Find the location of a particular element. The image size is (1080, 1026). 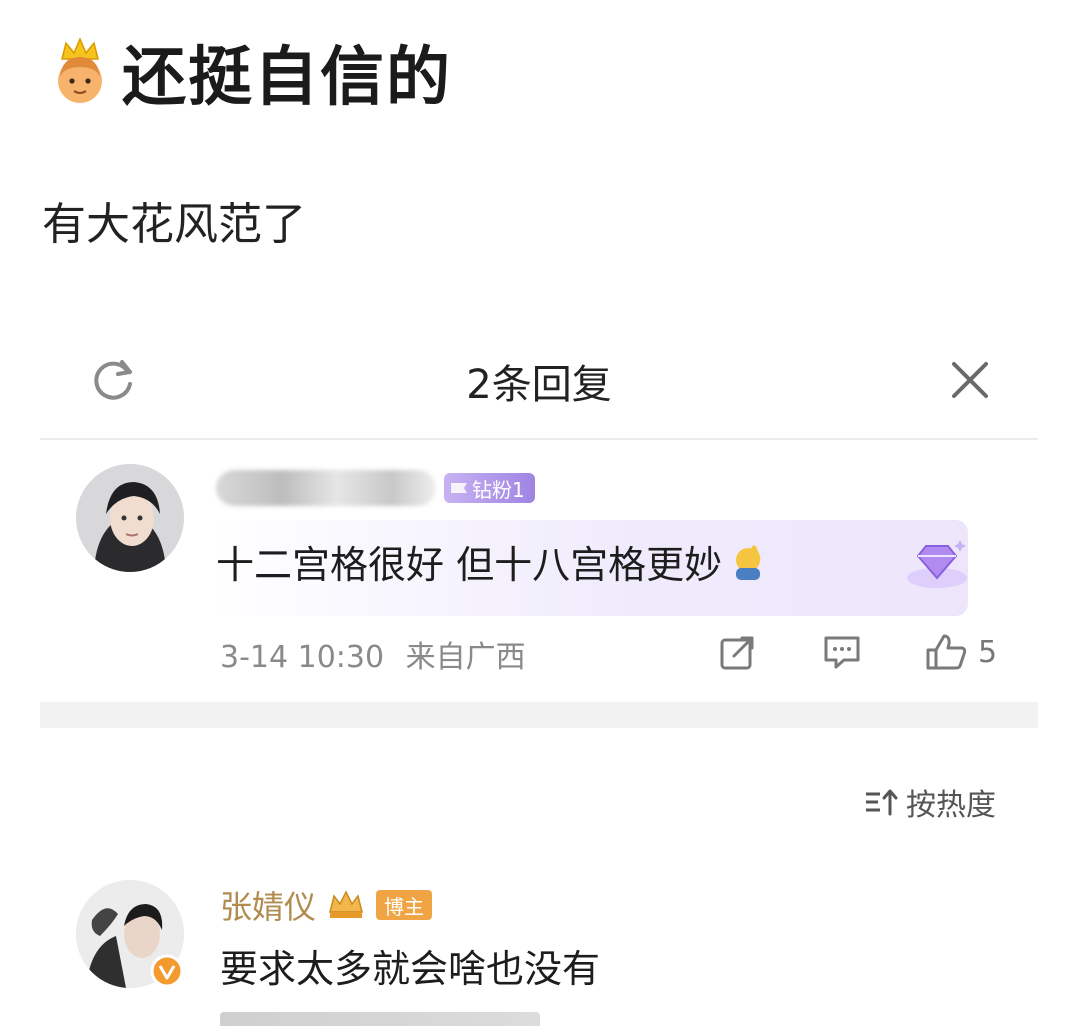

like-button: 5 is located at coordinates (960, 652).